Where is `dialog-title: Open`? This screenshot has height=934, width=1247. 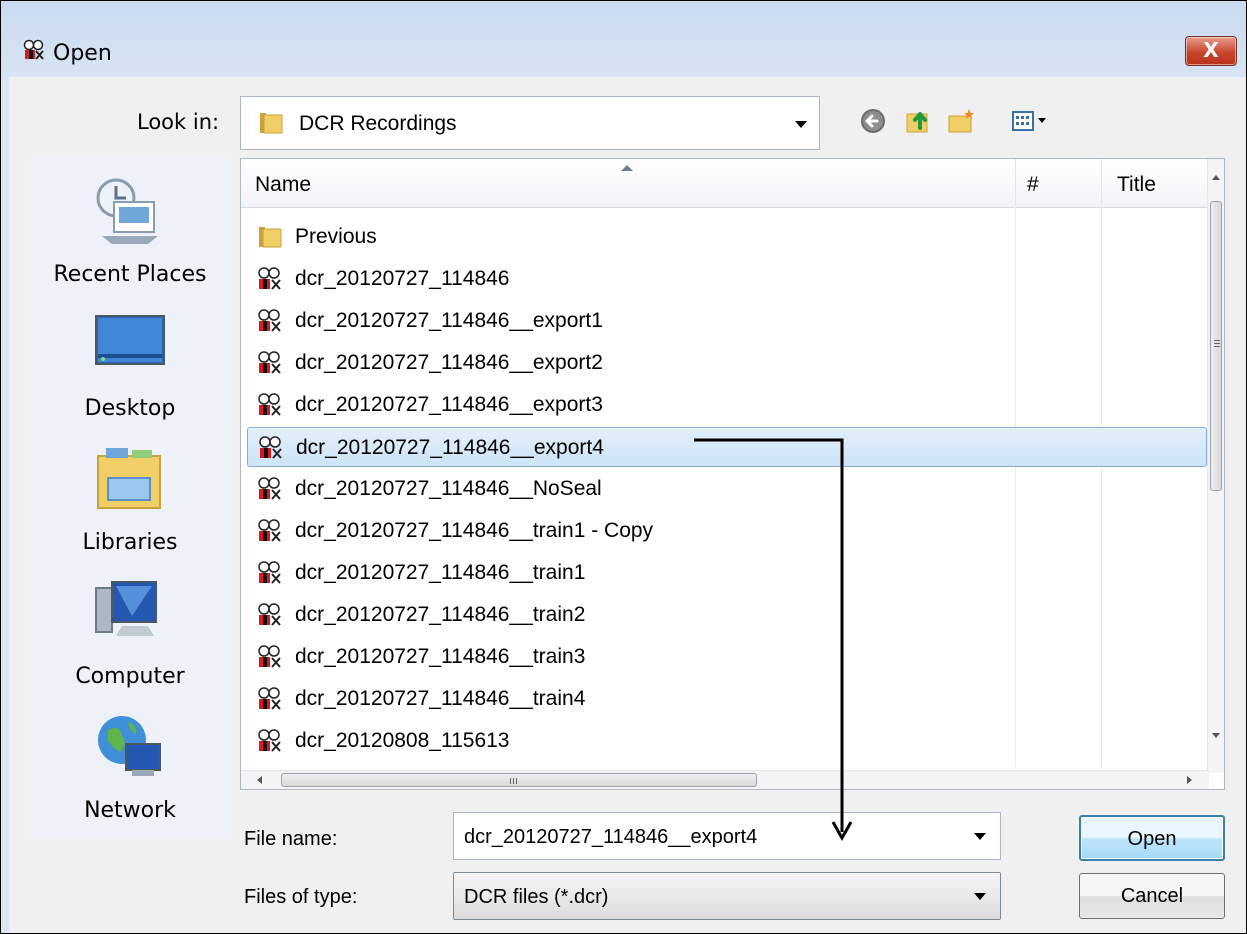 dialog-title: Open is located at coordinates (82, 53).